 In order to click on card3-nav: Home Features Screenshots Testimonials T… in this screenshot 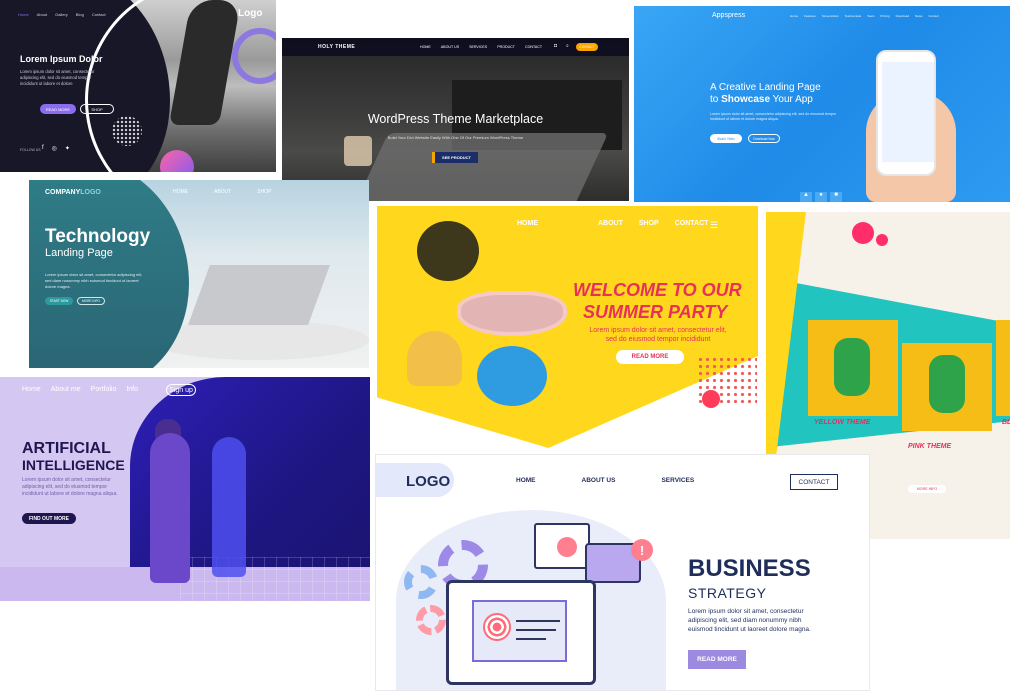, I will do `click(864, 16)`.